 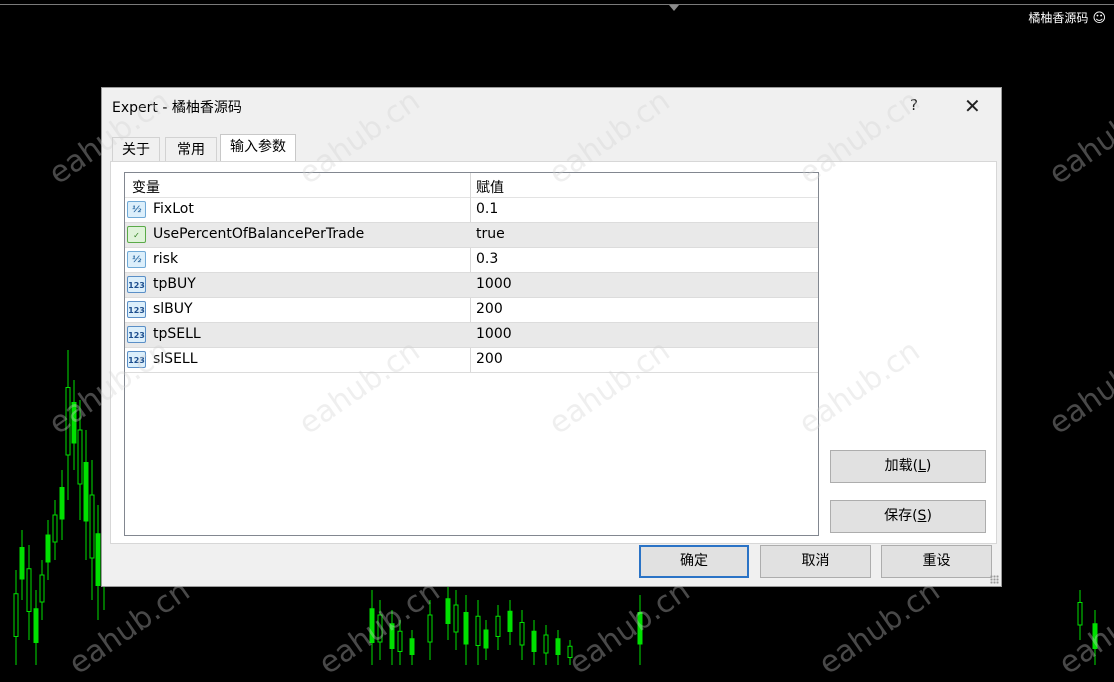 What do you see at coordinates (471, 335) in the screenshot?
I see `table-row: 123 tpSELL 1000` at bounding box center [471, 335].